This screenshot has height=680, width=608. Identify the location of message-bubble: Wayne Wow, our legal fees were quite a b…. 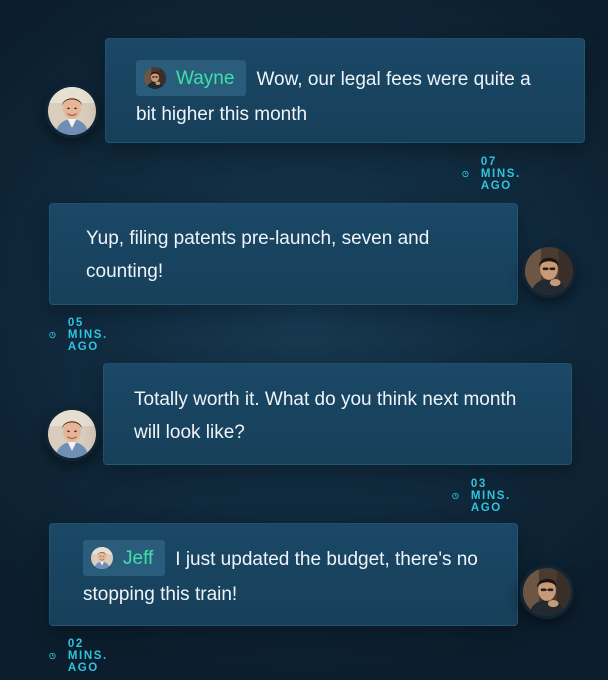
(345, 90).